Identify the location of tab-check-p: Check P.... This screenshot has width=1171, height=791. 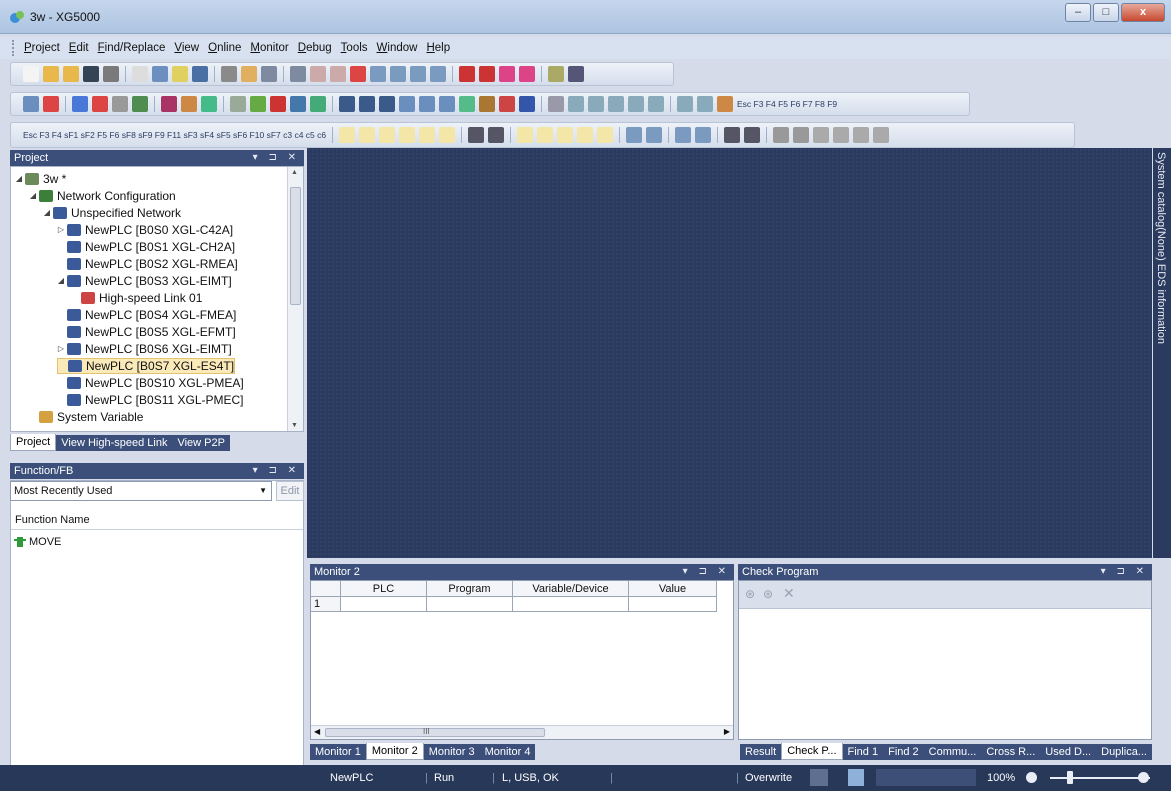
(812, 751).